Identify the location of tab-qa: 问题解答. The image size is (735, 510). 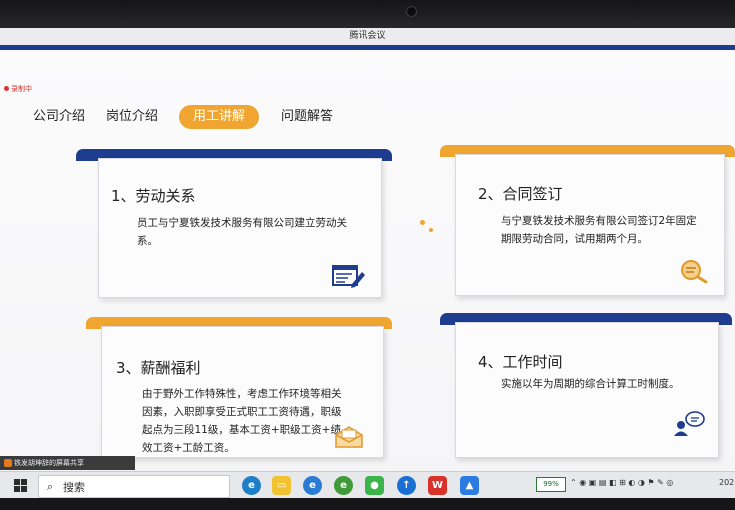
(307, 117).